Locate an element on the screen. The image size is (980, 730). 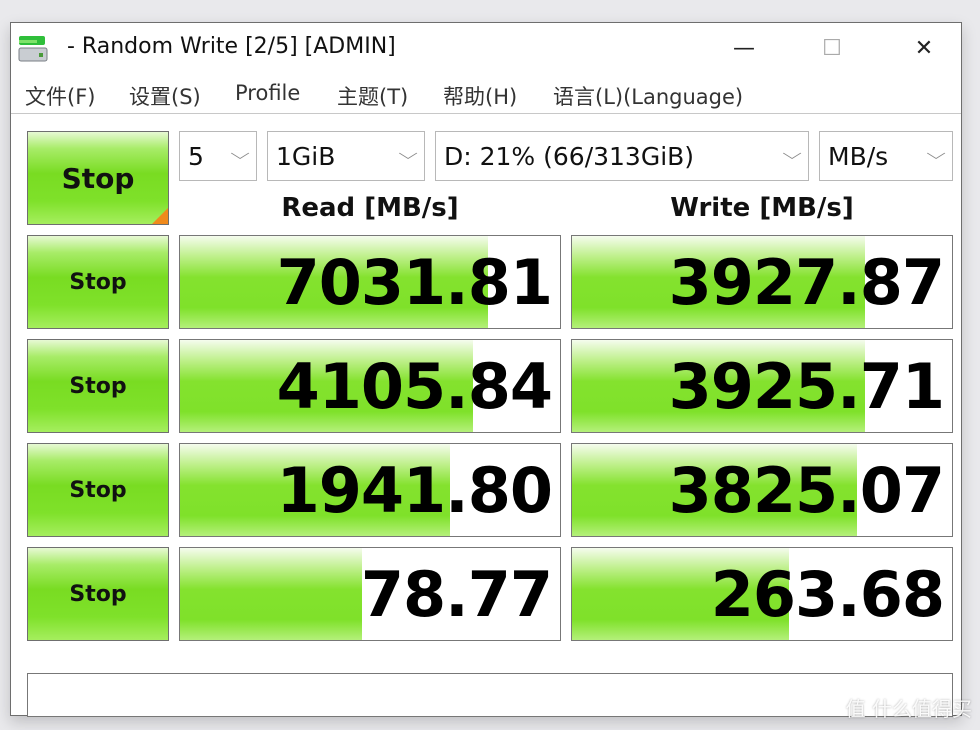
close-button: ✕ is located at coordinates (924, 48).